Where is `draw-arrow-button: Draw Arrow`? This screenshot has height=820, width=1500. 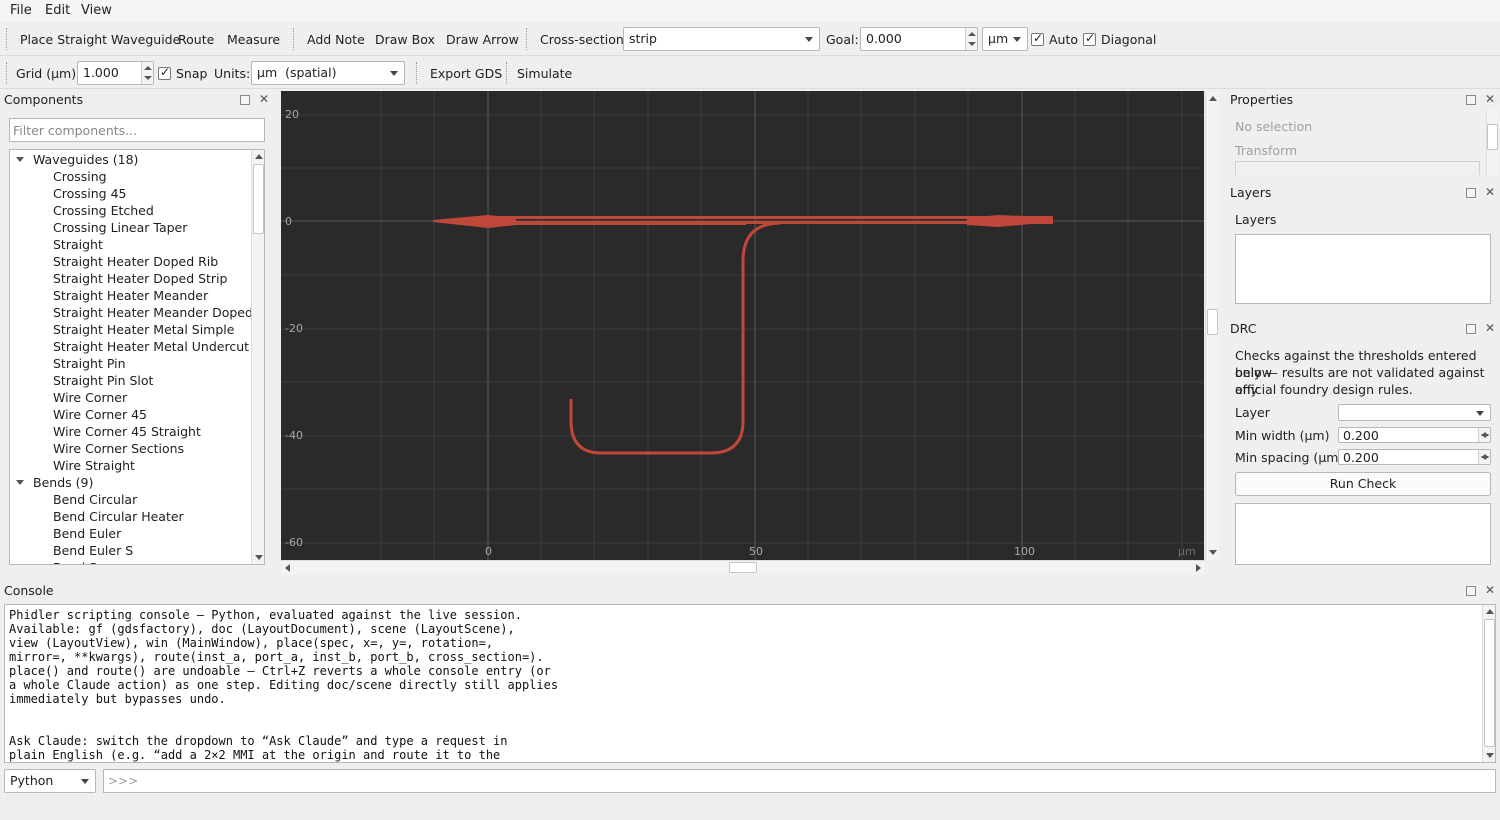
draw-arrow-button: Draw Arrow is located at coordinates (482, 39).